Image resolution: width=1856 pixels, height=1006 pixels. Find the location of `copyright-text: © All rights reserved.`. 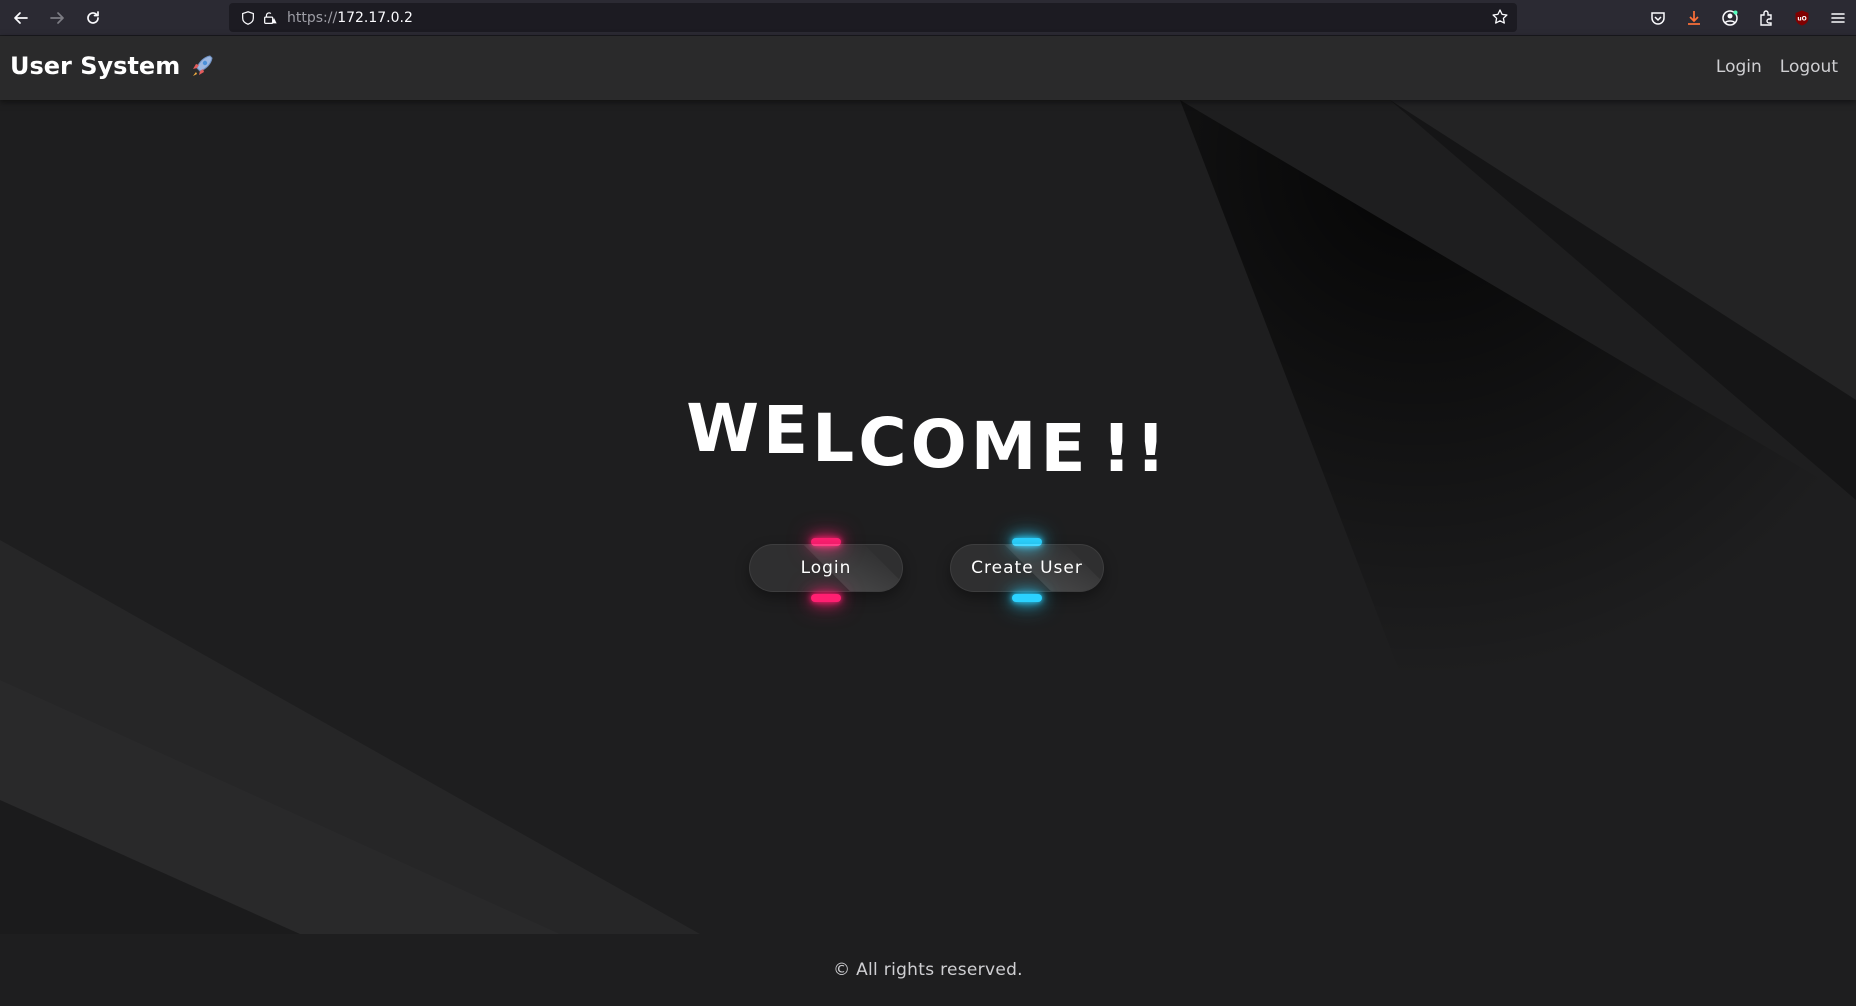

copyright-text: © All rights reserved. is located at coordinates (928, 970).